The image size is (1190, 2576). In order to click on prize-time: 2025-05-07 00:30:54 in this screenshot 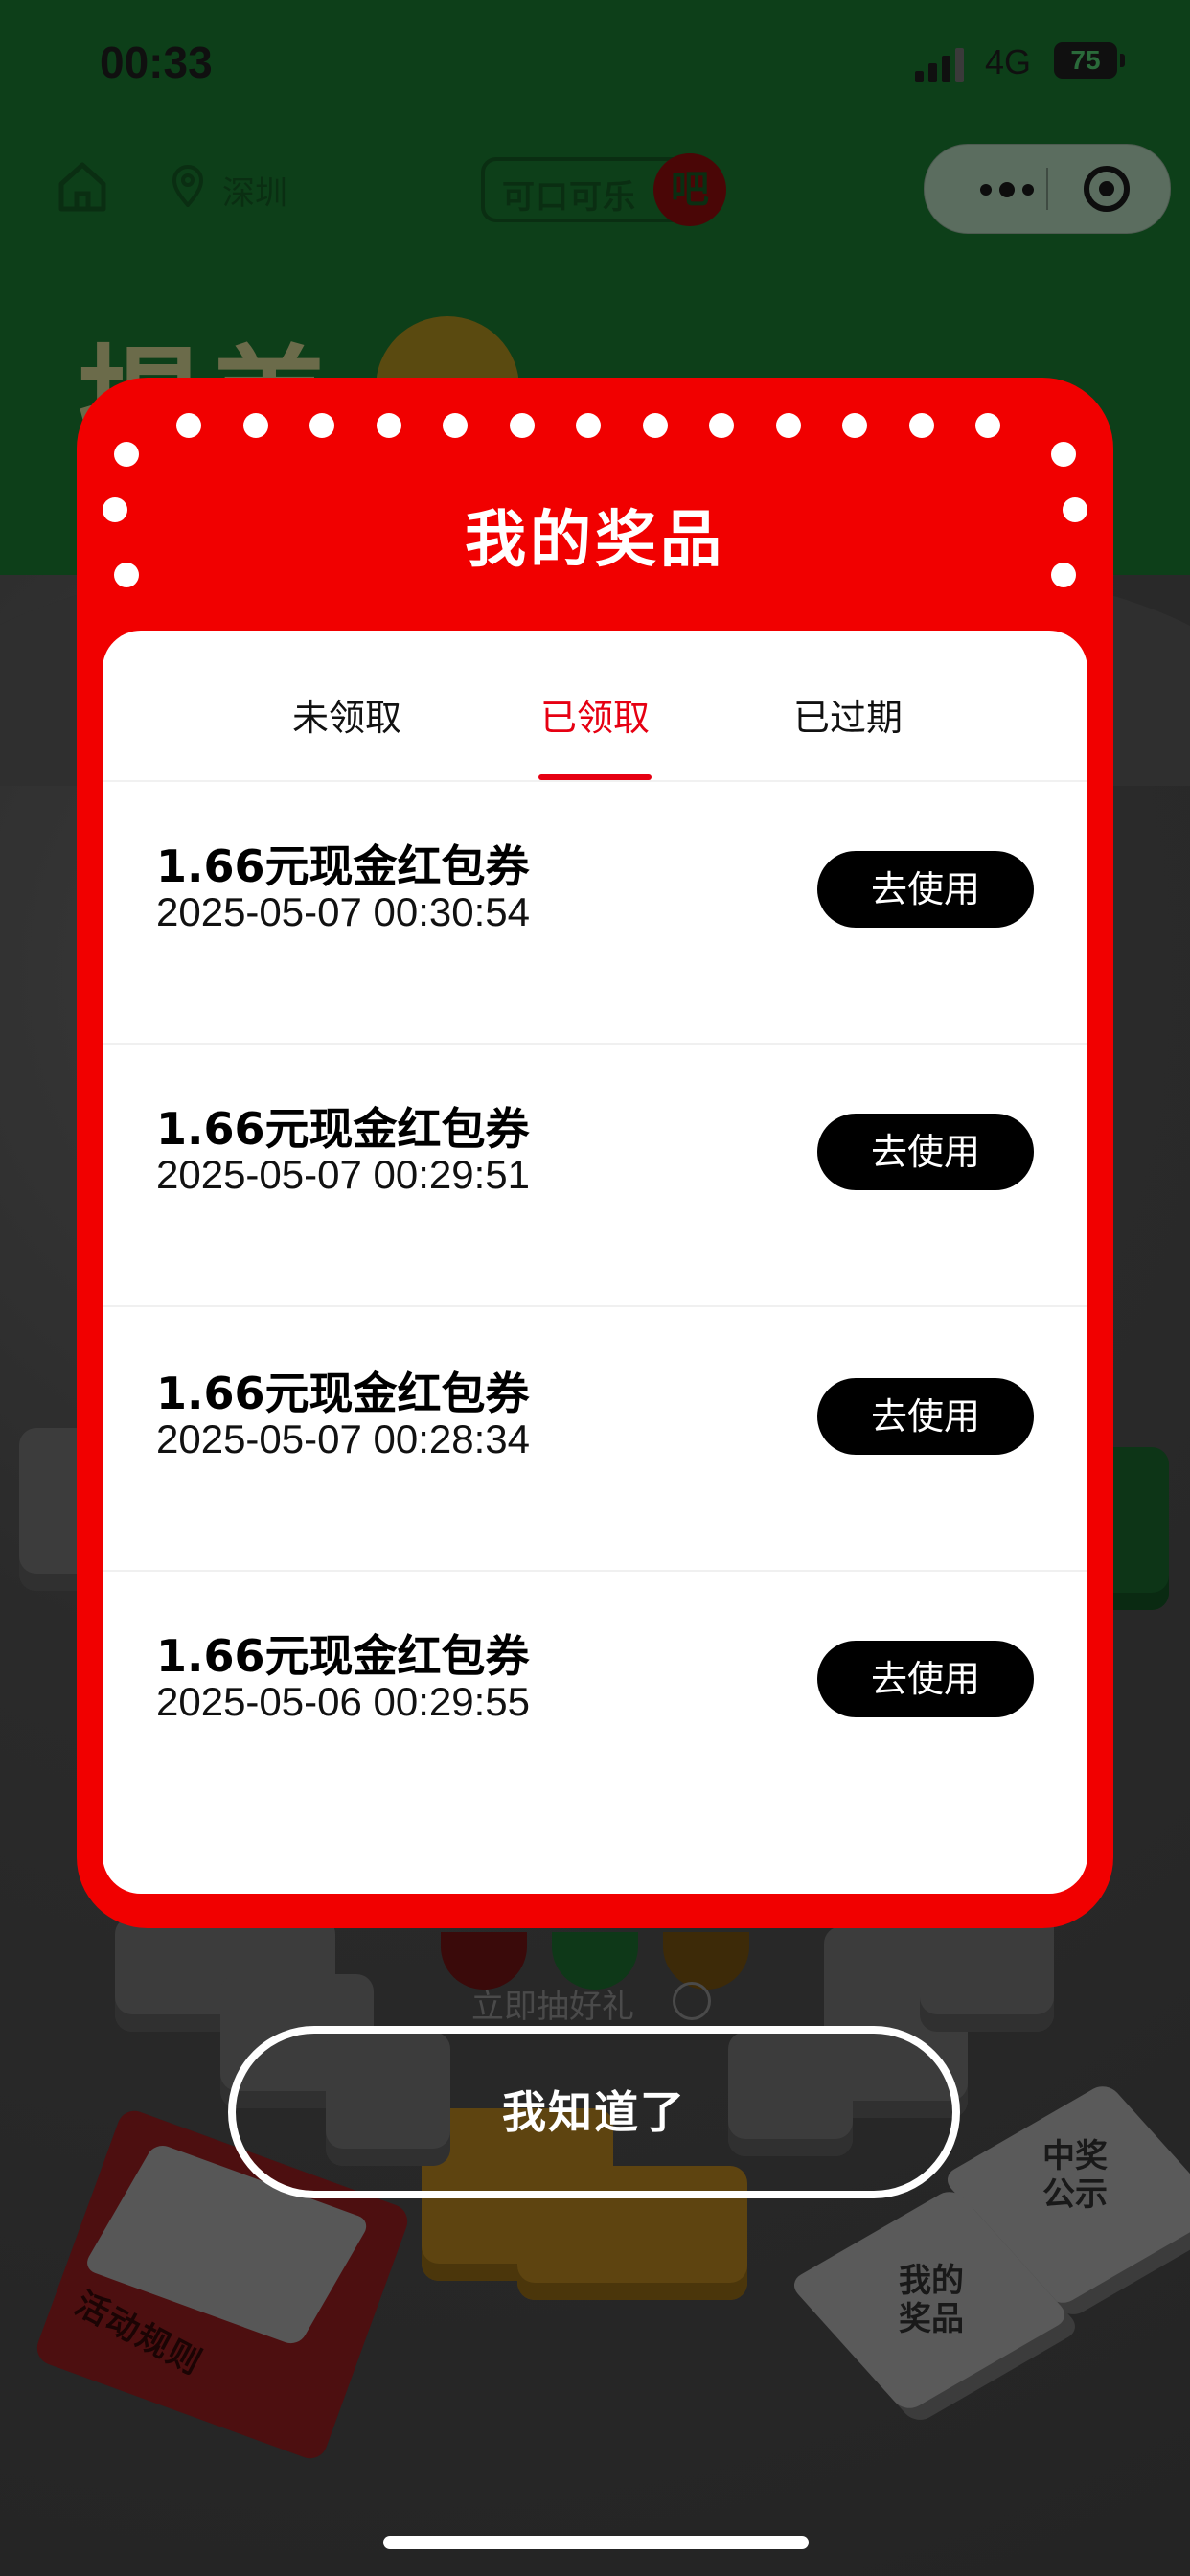, I will do `click(343, 911)`.